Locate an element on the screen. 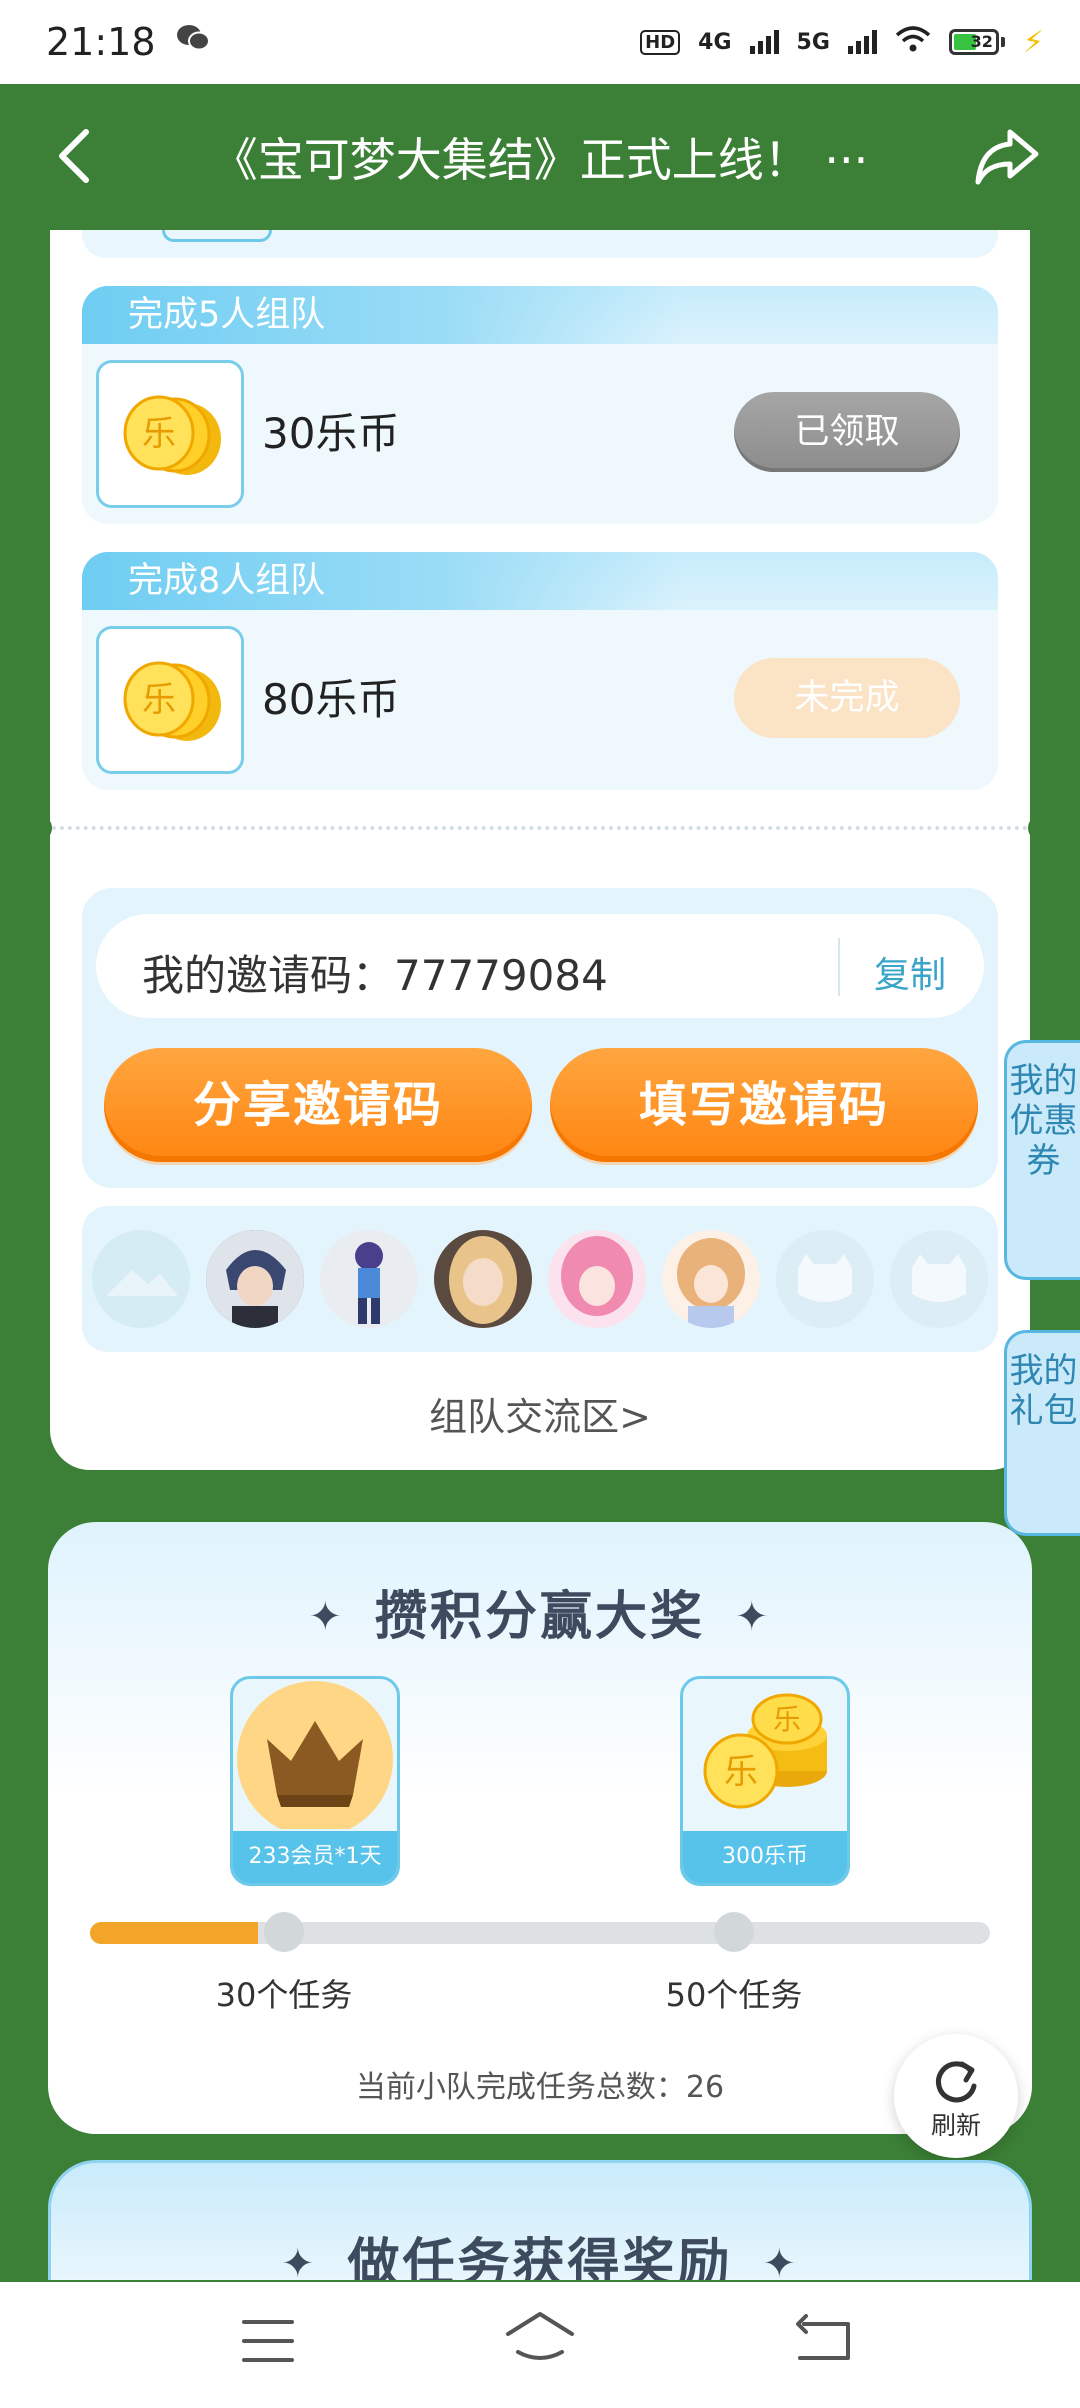 This screenshot has height=2408, width=1080. tier-5-person: 完成5人组队 乐 30乐币 已领取 is located at coordinates (540, 405).